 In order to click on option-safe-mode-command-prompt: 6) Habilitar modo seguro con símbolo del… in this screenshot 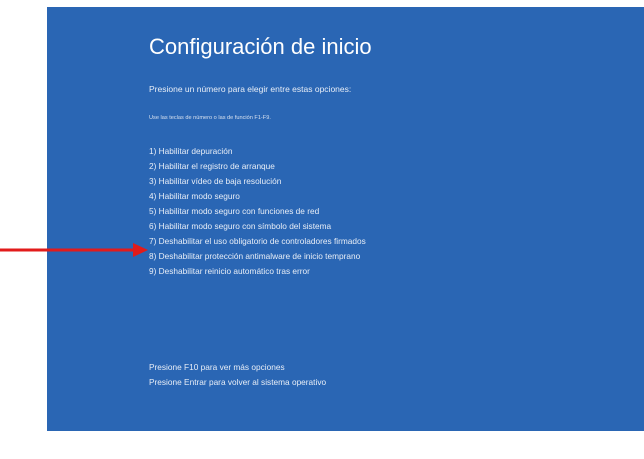, I will do `click(257, 226)`.